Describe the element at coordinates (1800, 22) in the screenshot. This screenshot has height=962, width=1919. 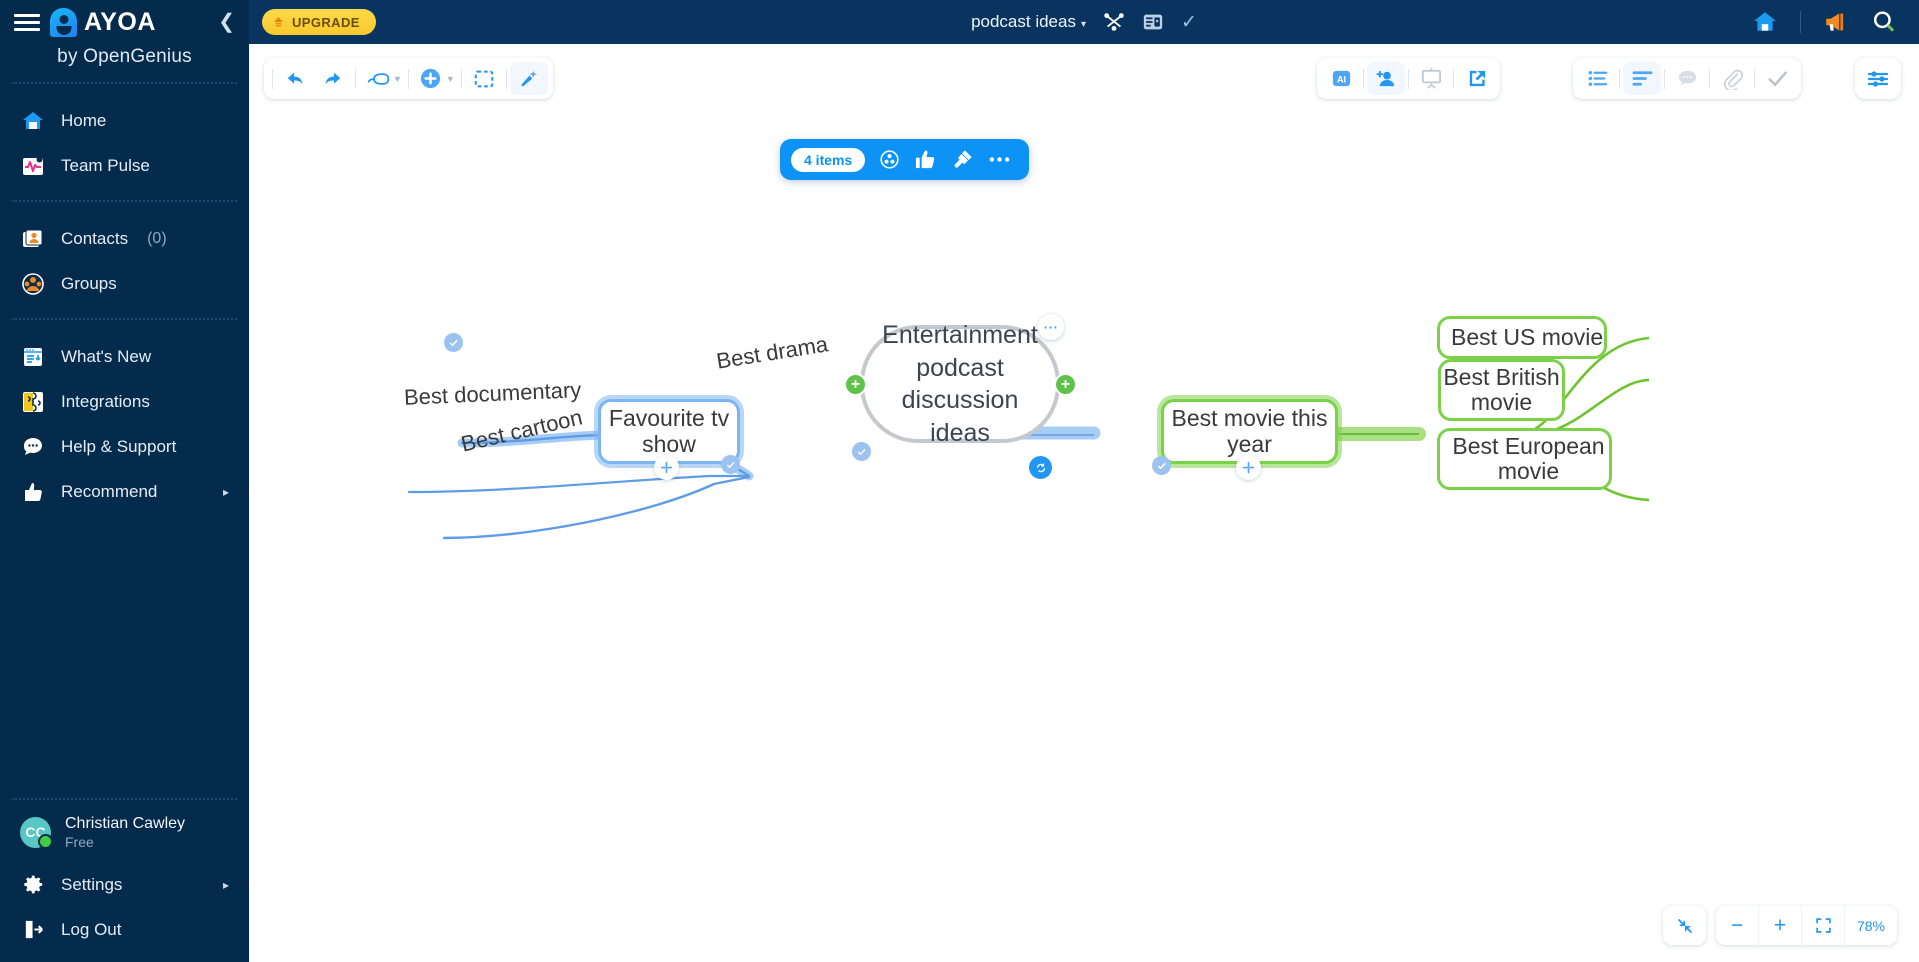
I see `header-separator` at that location.